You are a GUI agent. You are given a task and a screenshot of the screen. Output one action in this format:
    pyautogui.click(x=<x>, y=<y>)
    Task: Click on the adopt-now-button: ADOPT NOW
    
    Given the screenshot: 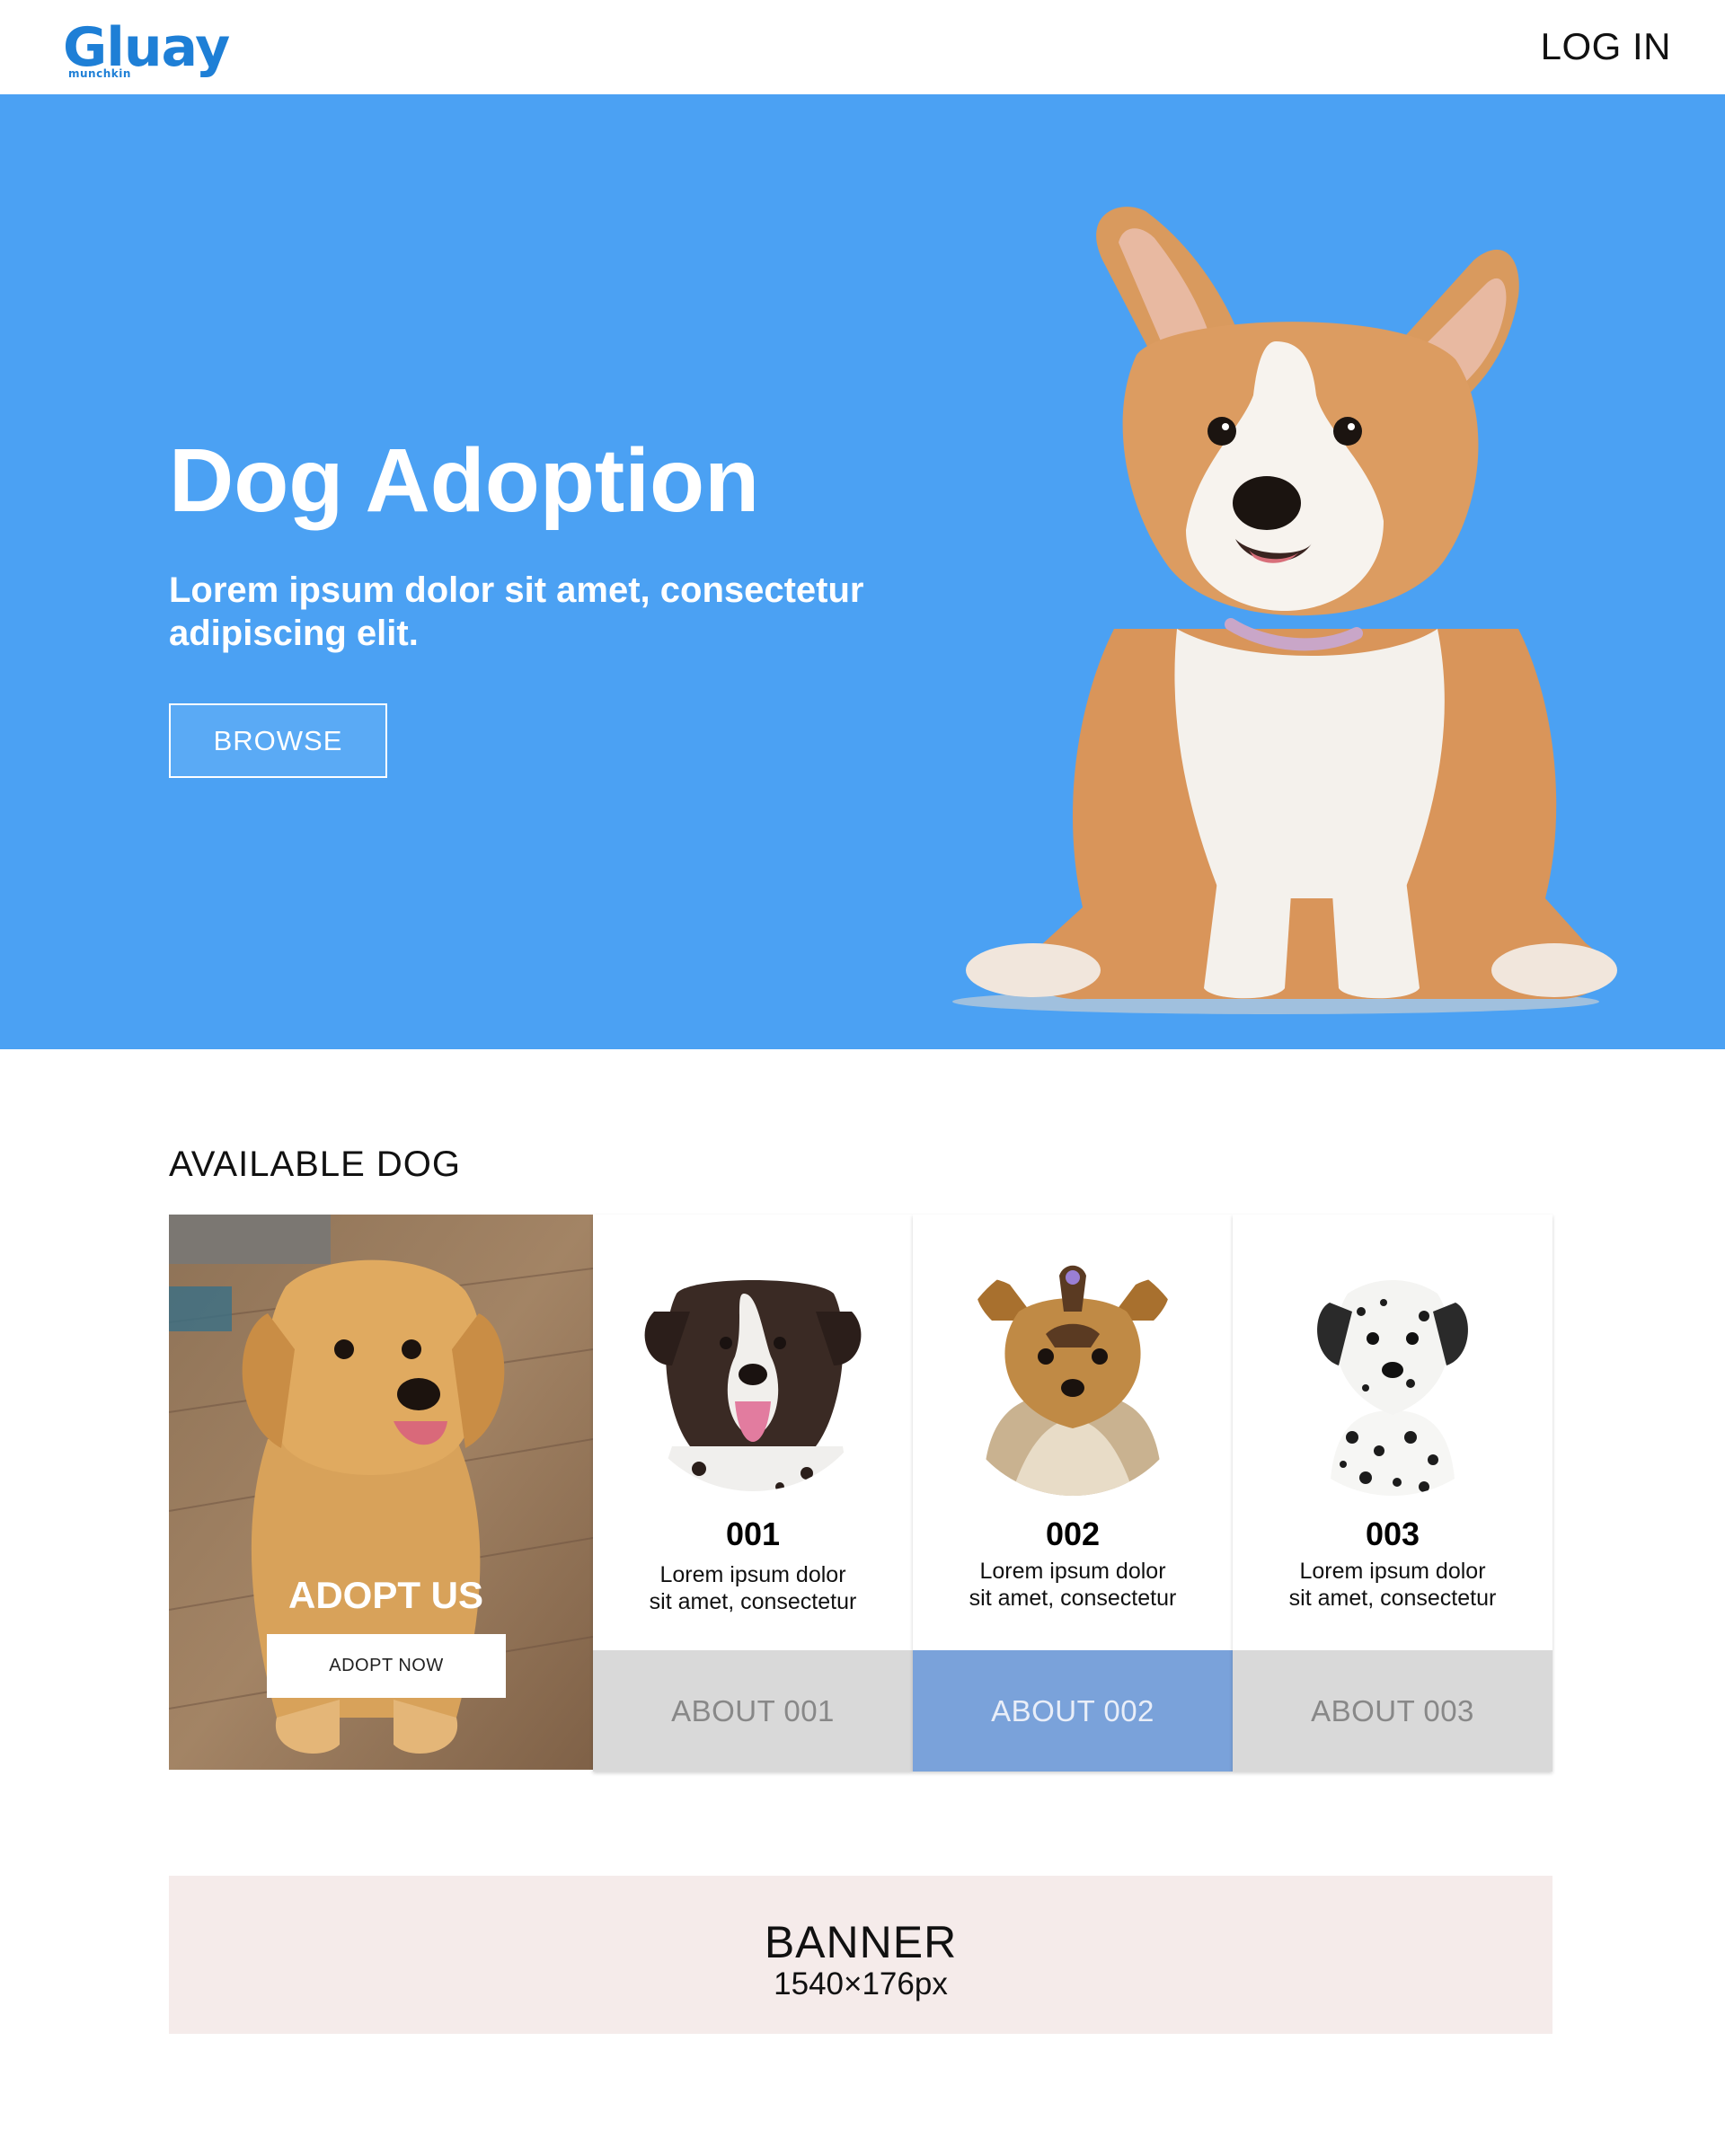 What is the action you would take?
    pyautogui.click(x=386, y=1666)
    